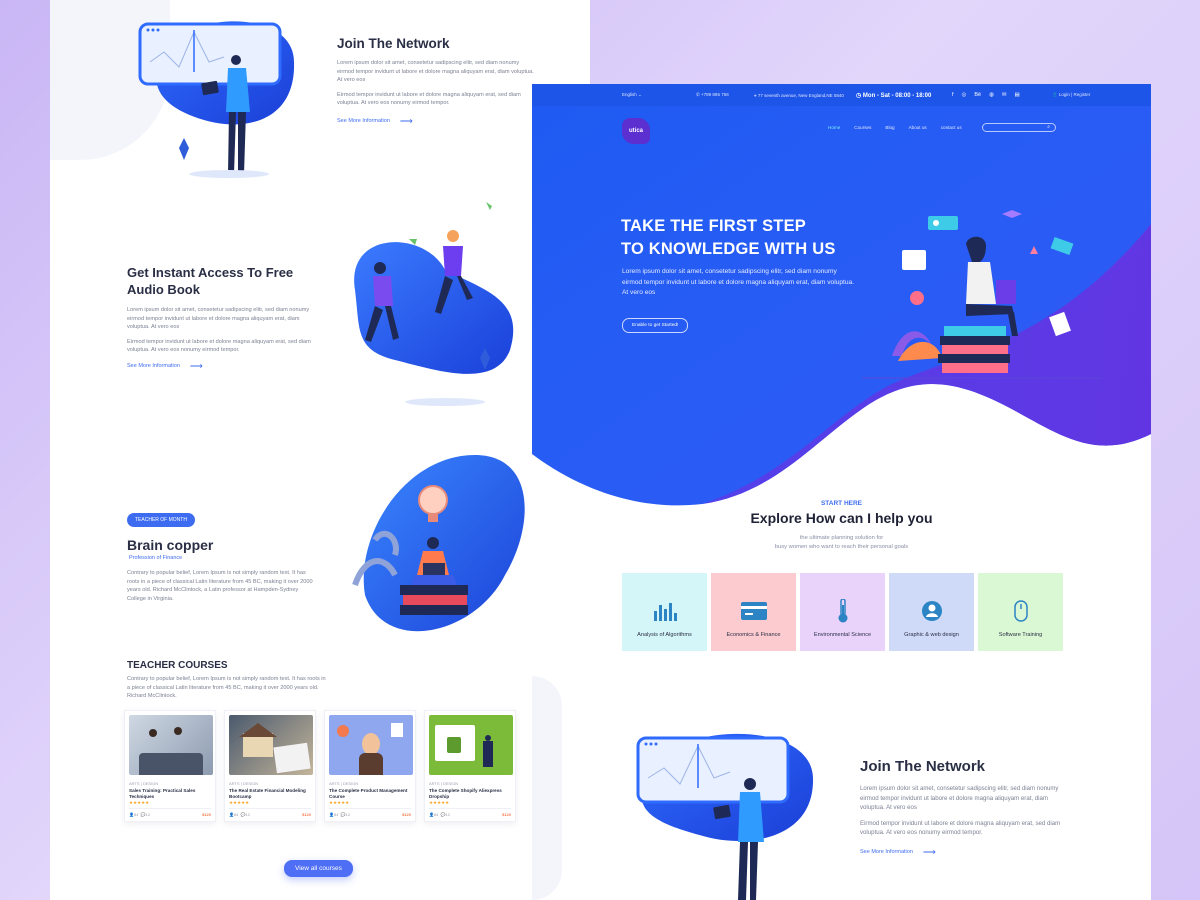 The image size is (1200, 900). What do you see at coordinates (951, 127) in the screenshot?
I see `nav-item-contact: contact us` at bounding box center [951, 127].